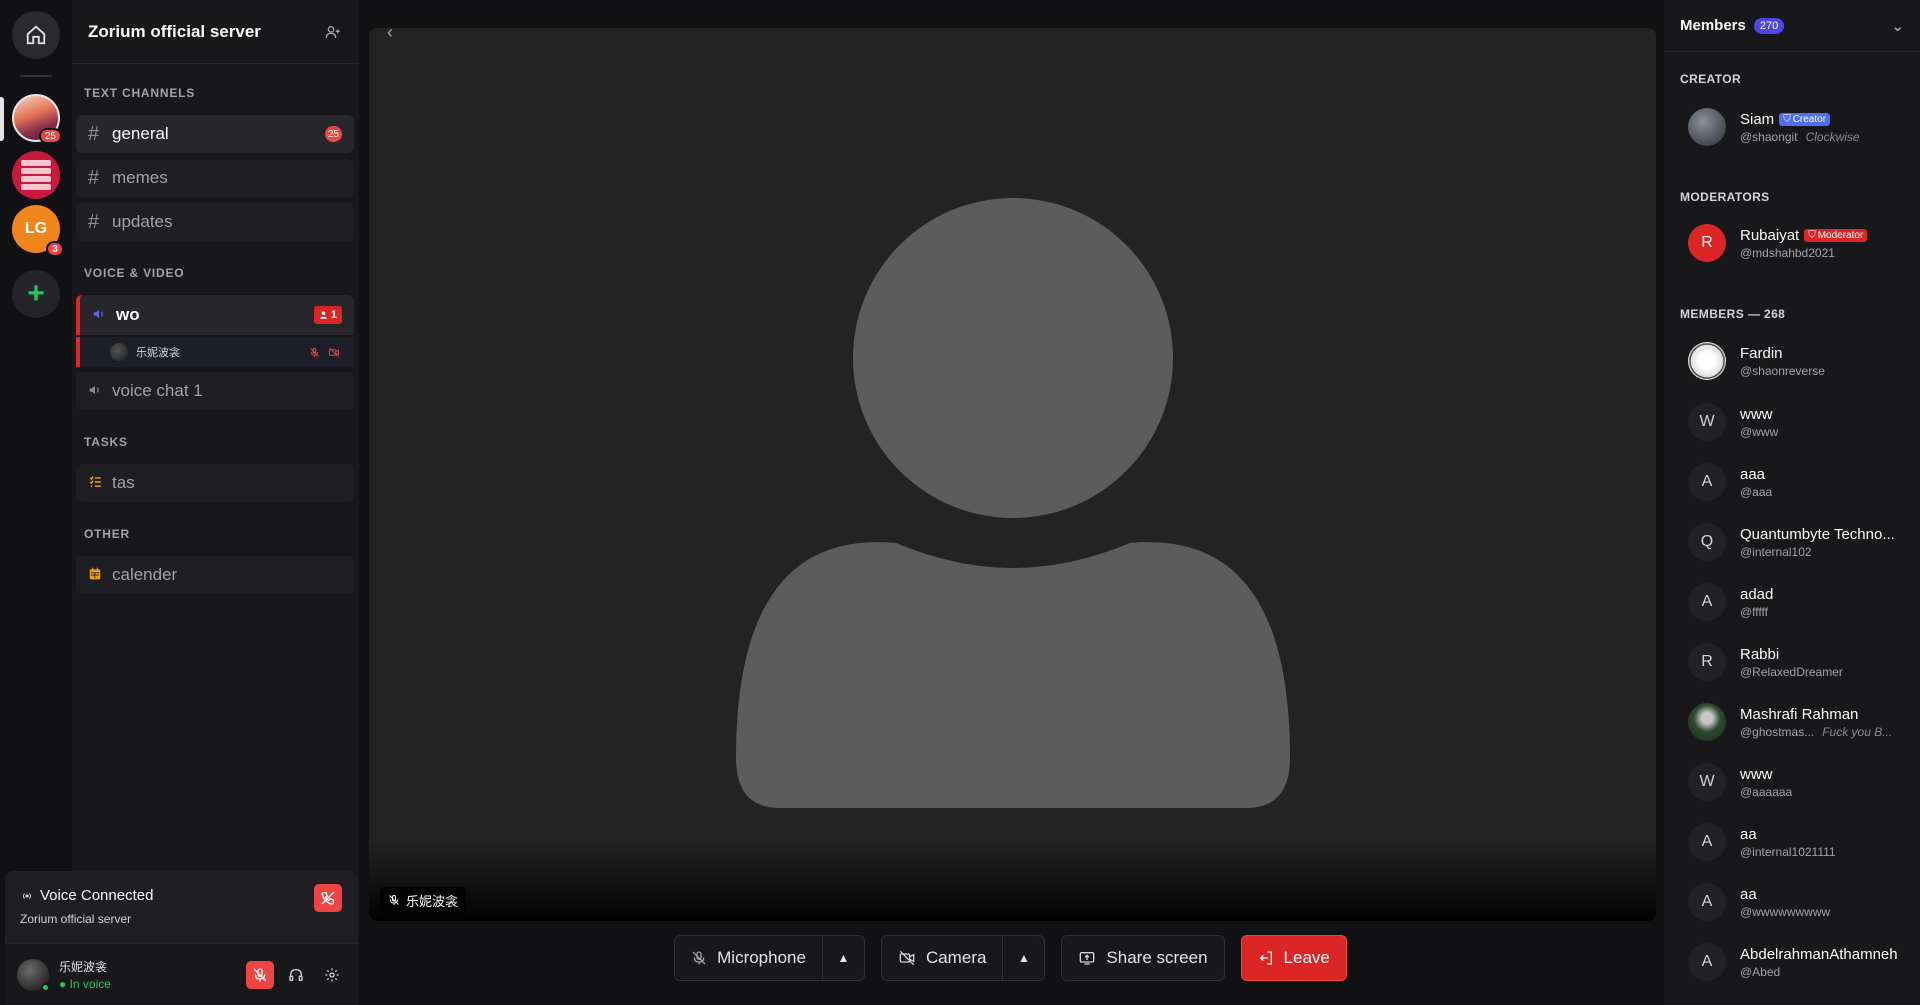  What do you see at coordinates (1769, 25) in the screenshot?
I see `member-count-badge: 270` at bounding box center [1769, 25].